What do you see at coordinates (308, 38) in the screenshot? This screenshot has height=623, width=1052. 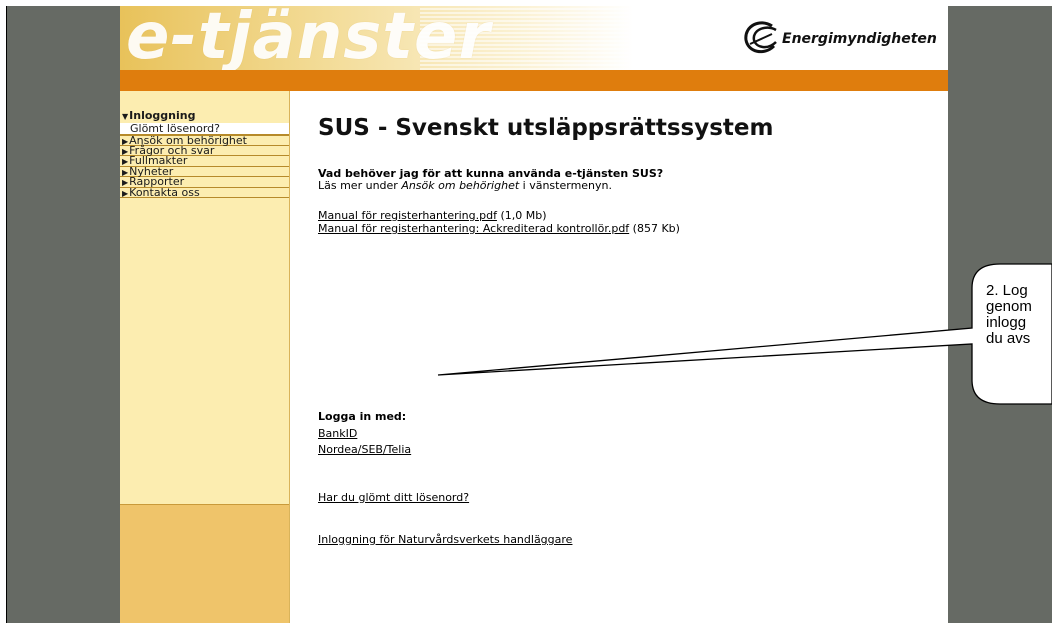 I see `banner-title: e-tjänster` at bounding box center [308, 38].